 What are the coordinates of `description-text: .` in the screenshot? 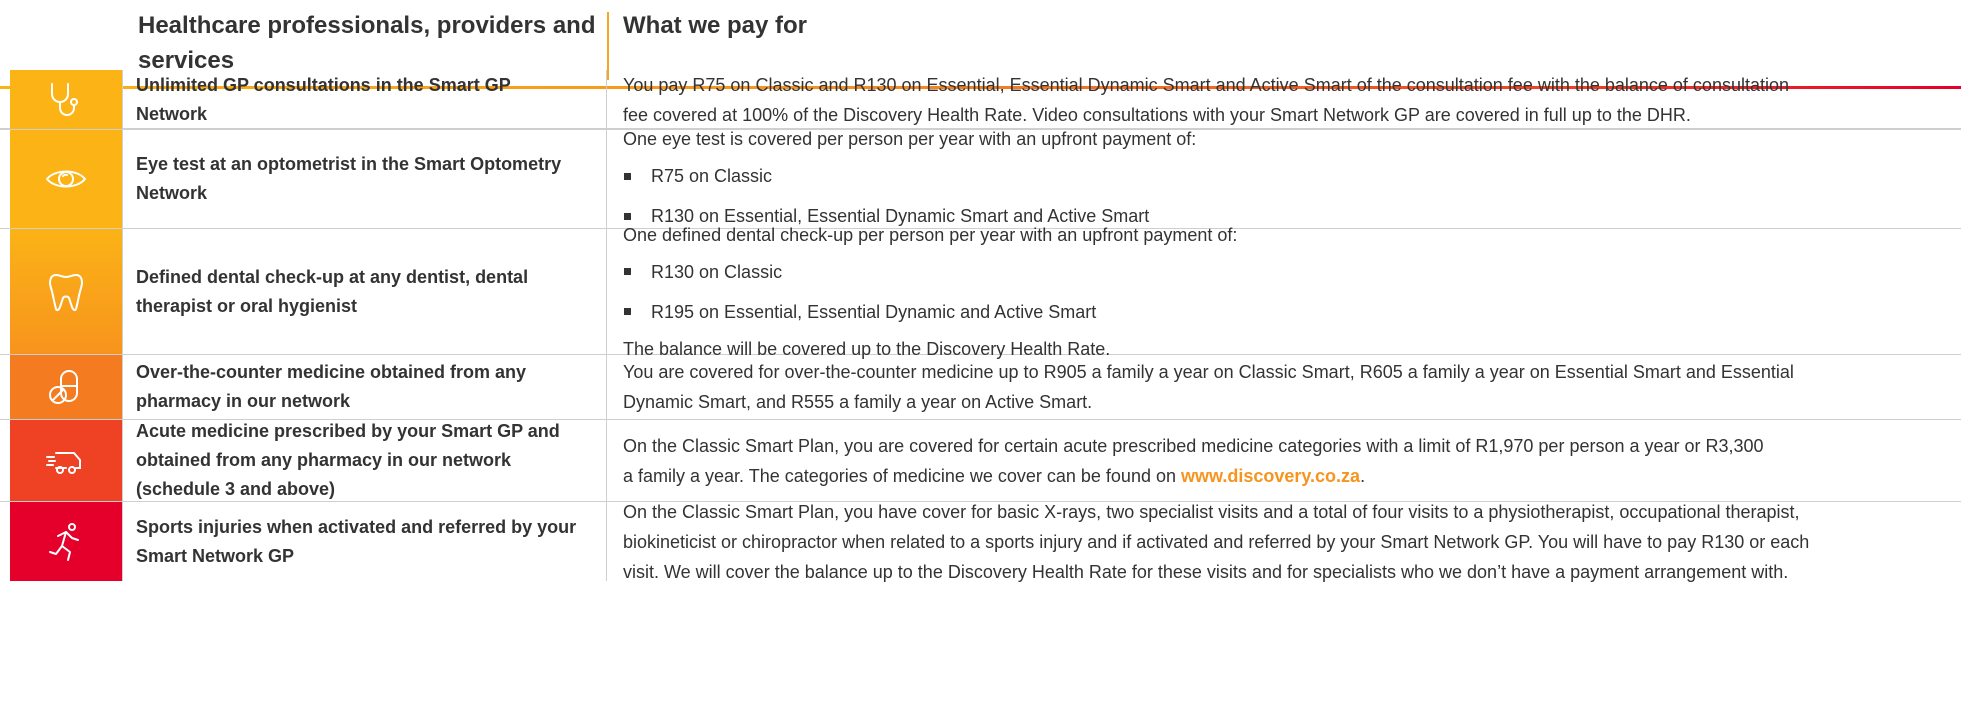 It's located at (1363, 475).